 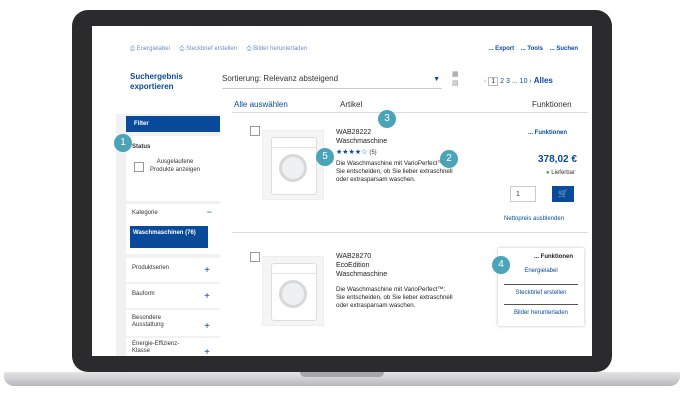 I want to click on callout-4: 4, so click(x=501, y=265).